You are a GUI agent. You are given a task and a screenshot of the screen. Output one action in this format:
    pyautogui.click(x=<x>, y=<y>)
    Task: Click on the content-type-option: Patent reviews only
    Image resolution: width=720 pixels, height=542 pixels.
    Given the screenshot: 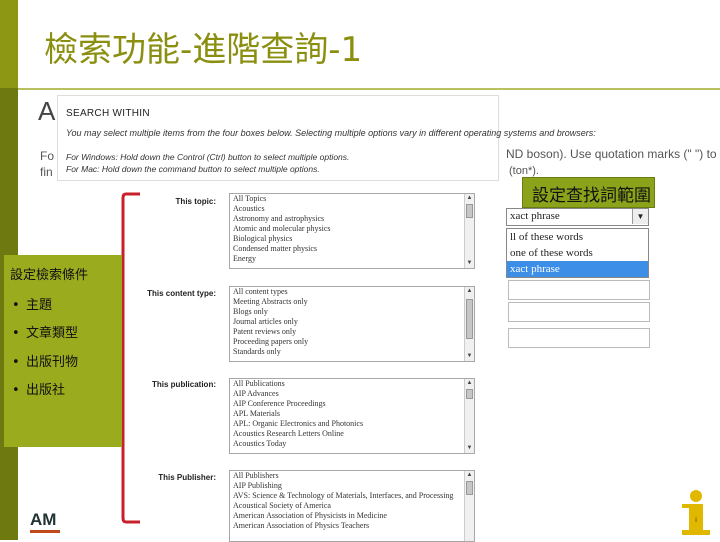 What is the action you would take?
    pyautogui.click(x=352, y=332)
    